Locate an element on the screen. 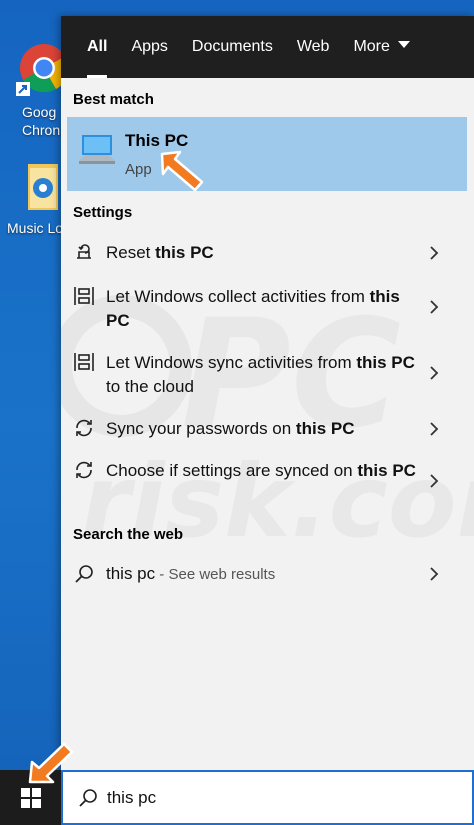  computer-icon is located at coordinates (97, 149).